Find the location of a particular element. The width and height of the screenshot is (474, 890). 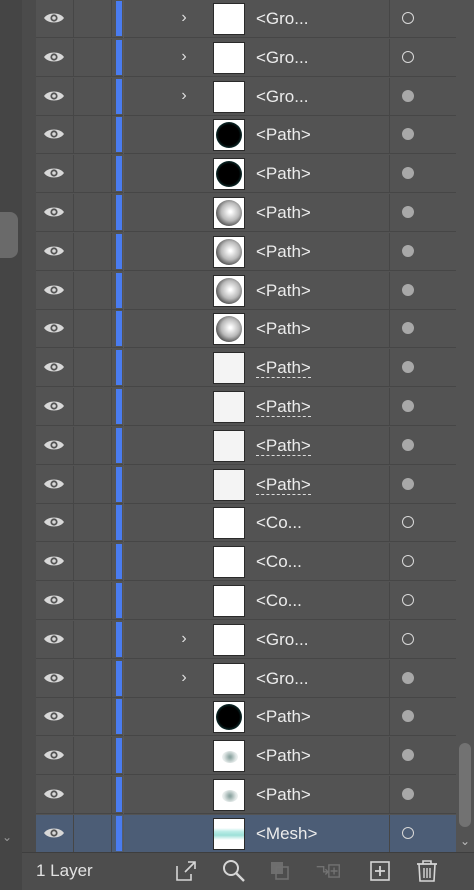

trash-icon is located at coordinates (427, 871).